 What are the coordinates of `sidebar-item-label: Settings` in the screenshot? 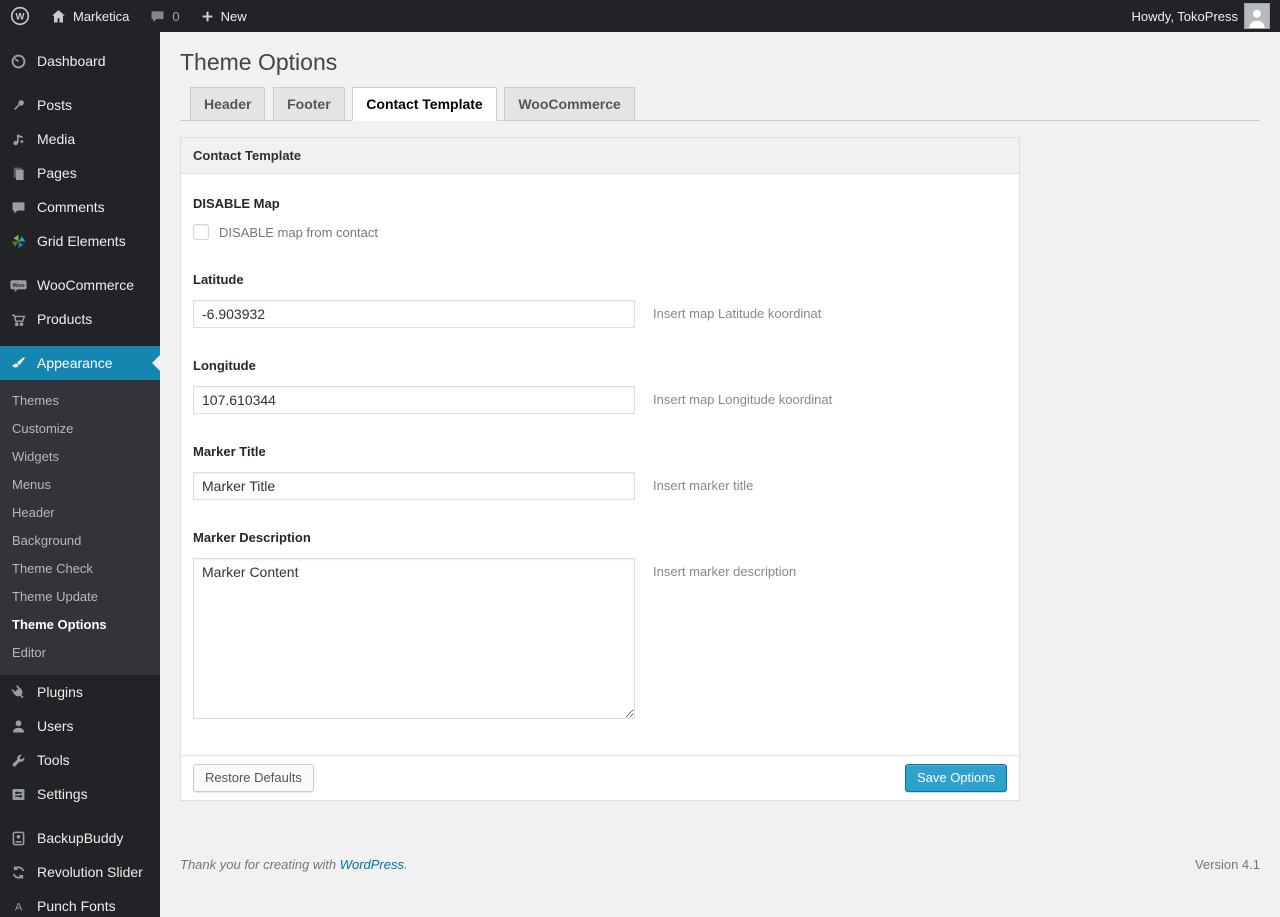 It's located at (62, 794).